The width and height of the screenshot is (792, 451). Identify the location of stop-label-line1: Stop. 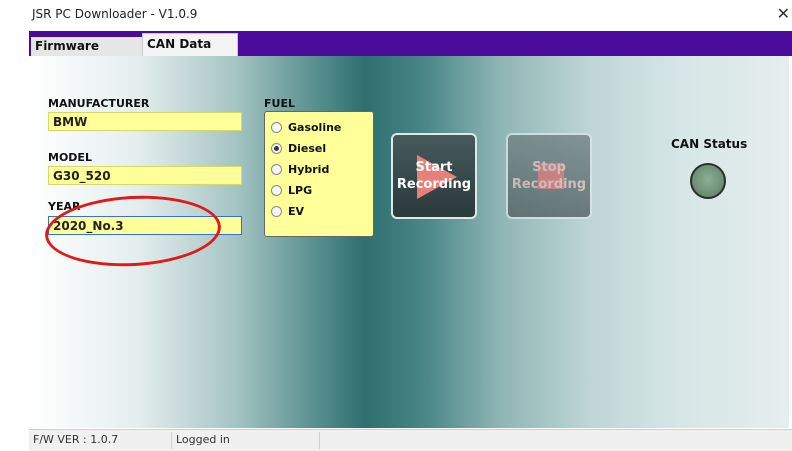
(549, 167).